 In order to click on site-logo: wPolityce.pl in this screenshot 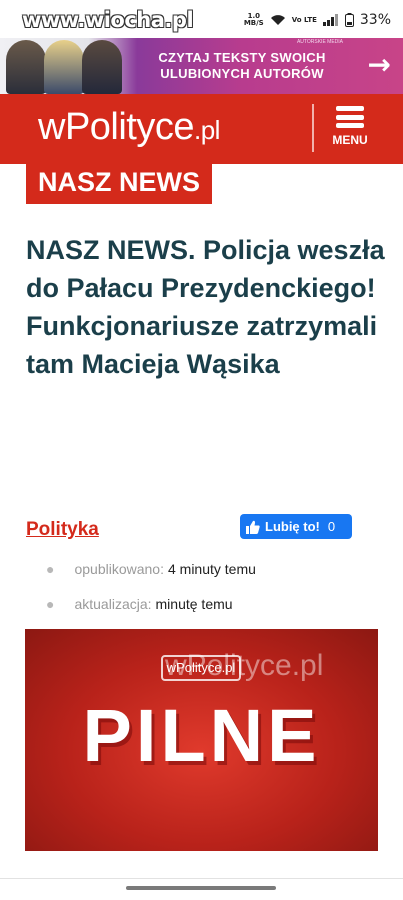, I will do `click(129, 127)`.